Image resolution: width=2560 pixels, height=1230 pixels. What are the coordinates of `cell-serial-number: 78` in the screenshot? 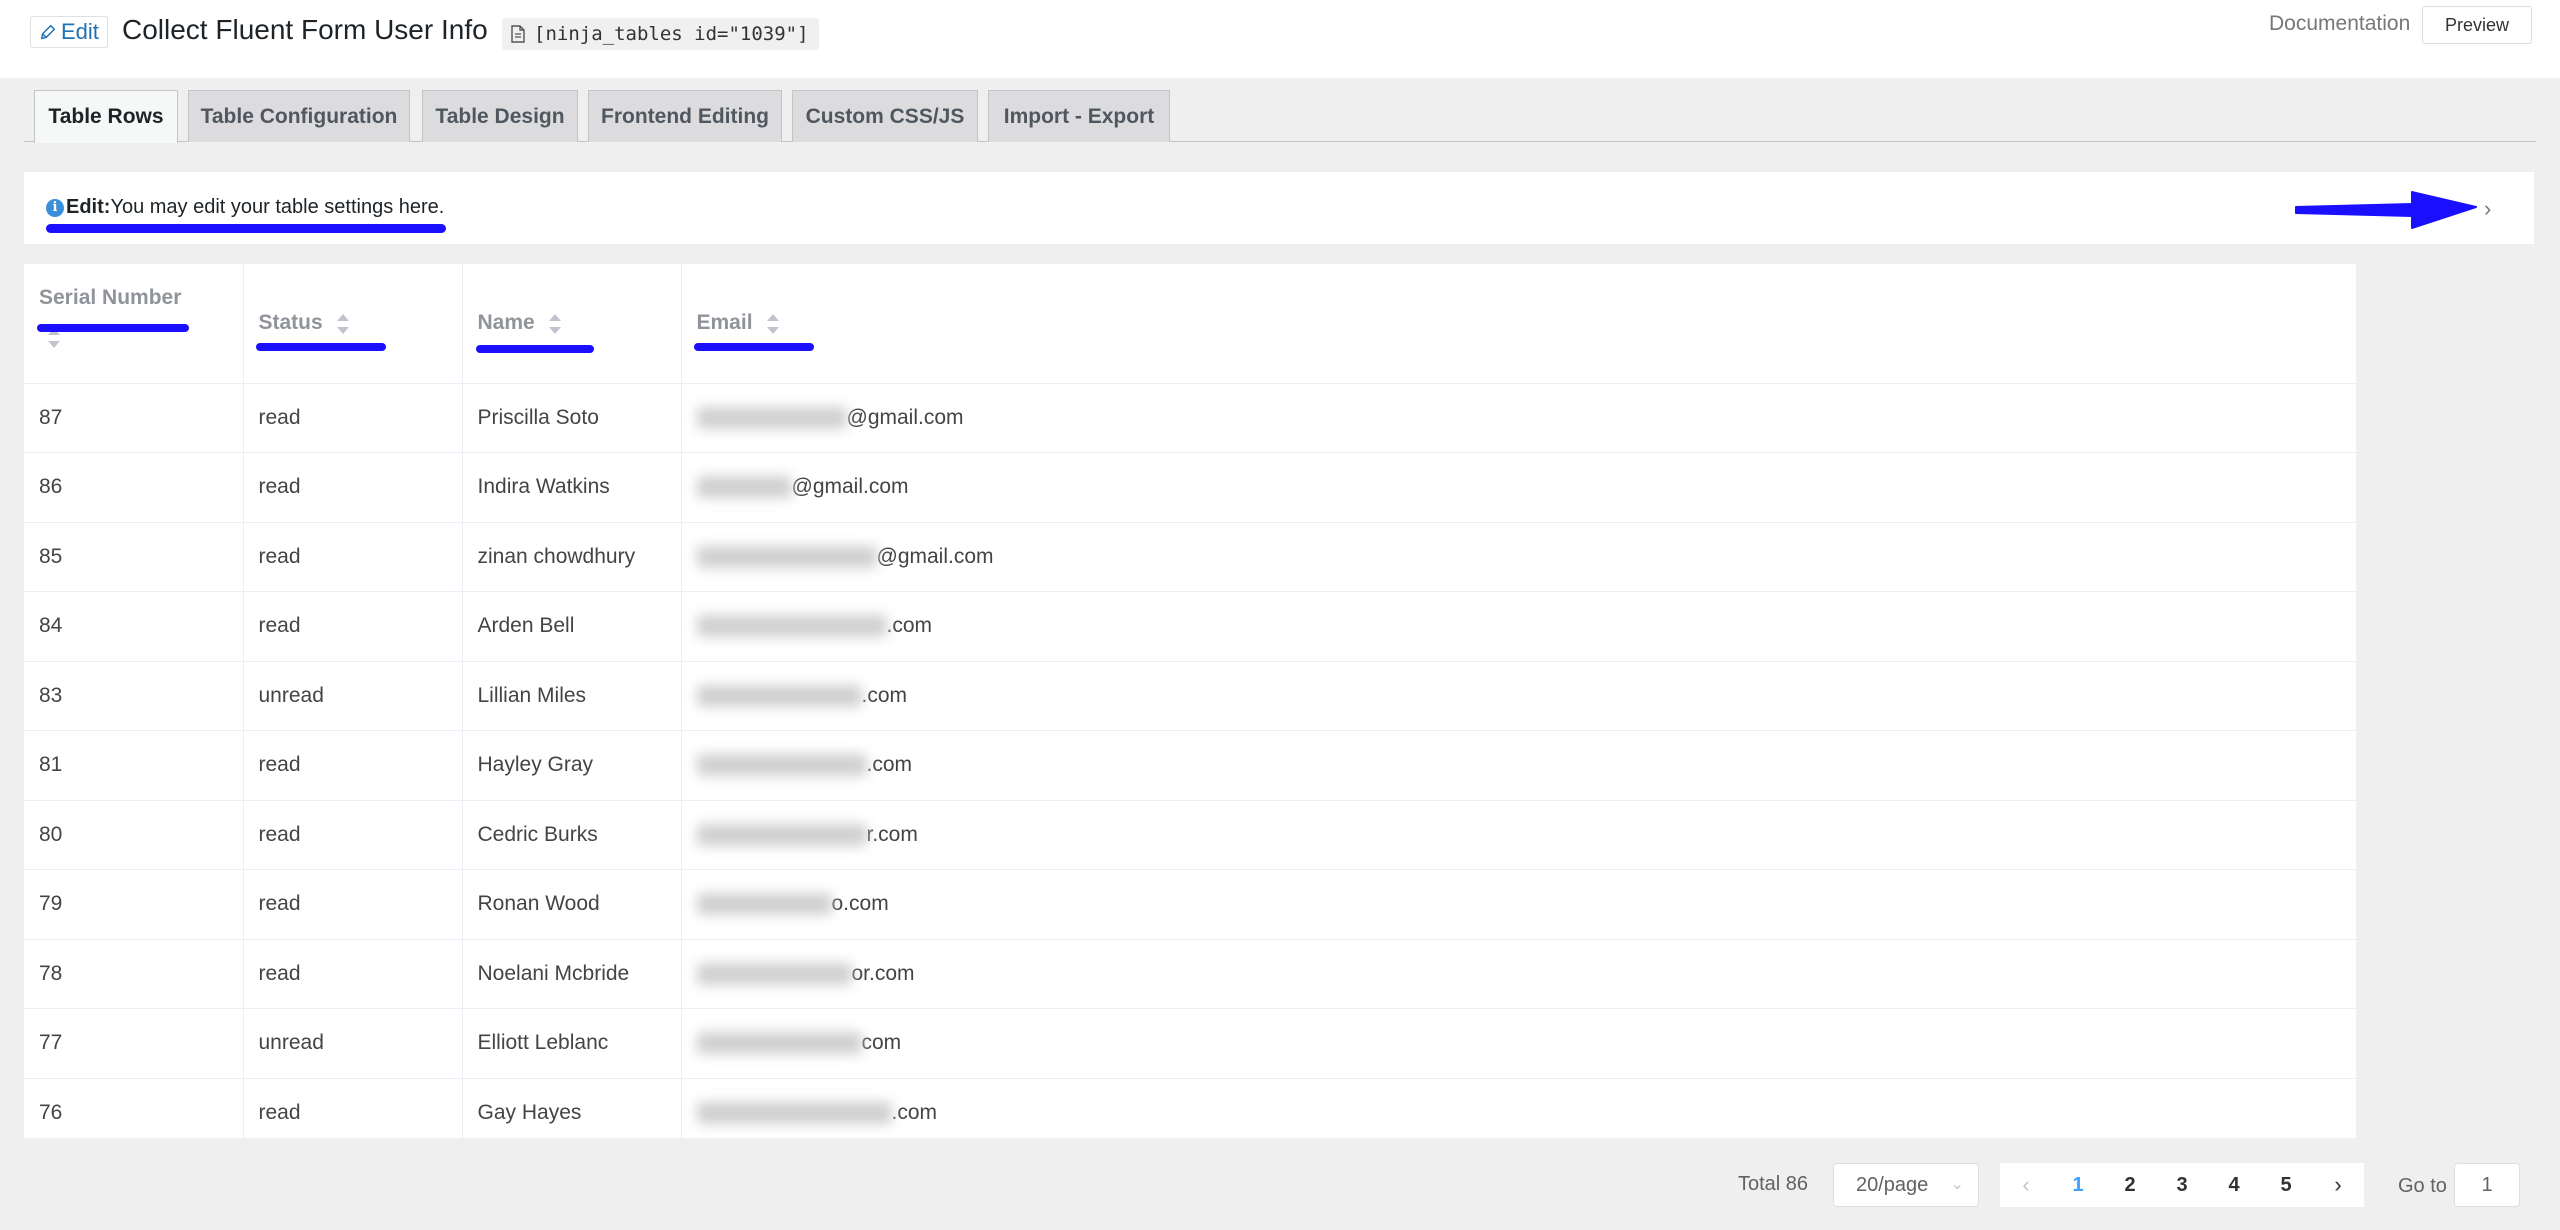 It's located at (134, 974).